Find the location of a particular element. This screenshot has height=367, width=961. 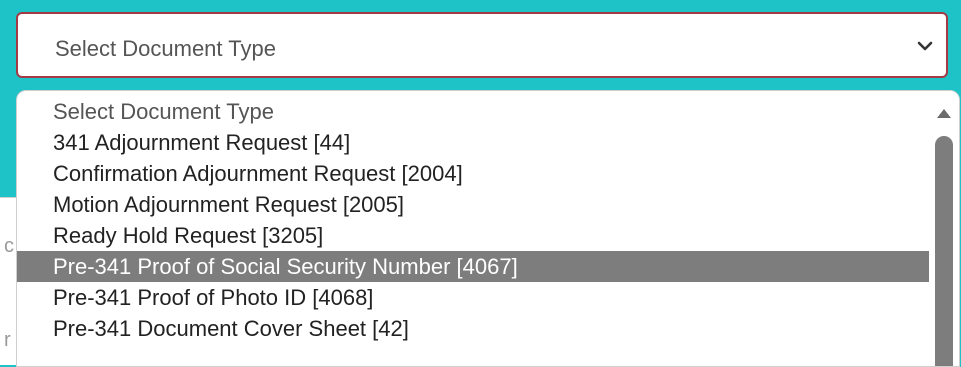

option-confirmation-adjournment-request: Confirmation Adjournment Request [2004] is located at coordinates (473, 173).